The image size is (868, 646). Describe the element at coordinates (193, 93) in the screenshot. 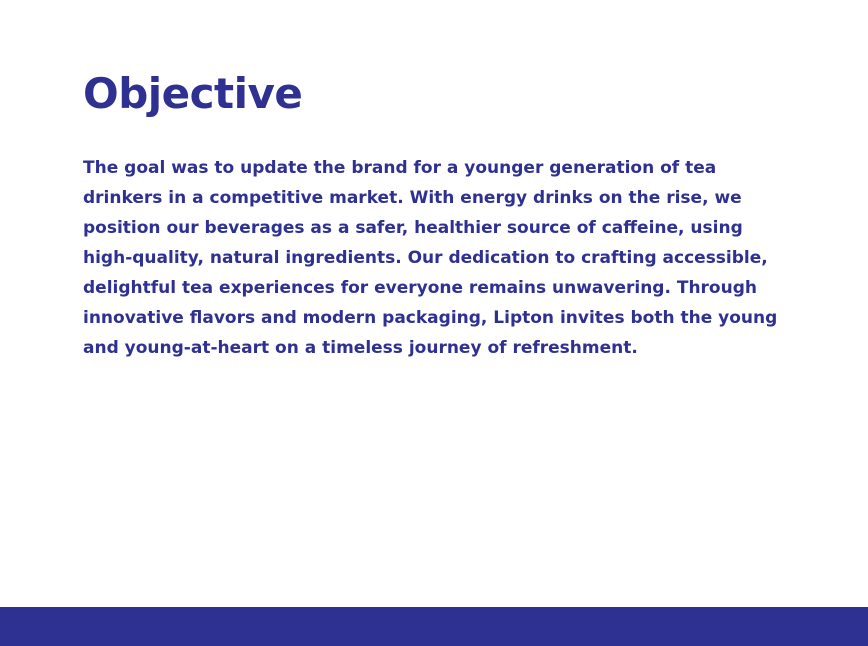

I see `section-title: Objective` at that location.